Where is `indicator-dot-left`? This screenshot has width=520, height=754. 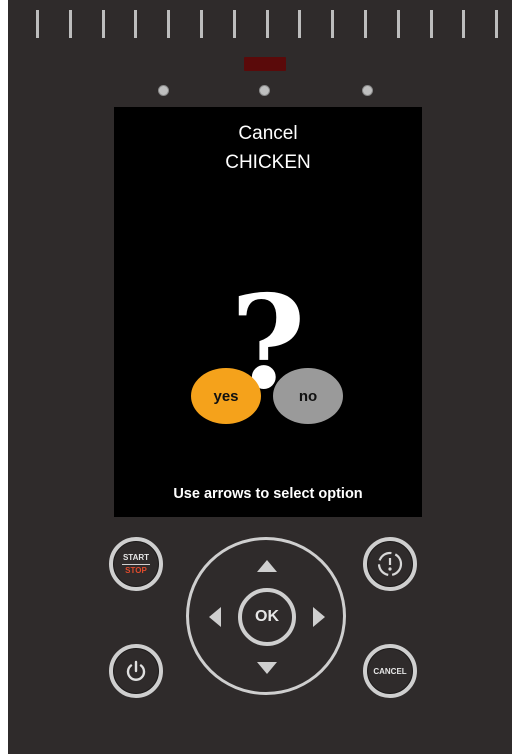
indicator-dot-left is located at coordinates (163, 90).